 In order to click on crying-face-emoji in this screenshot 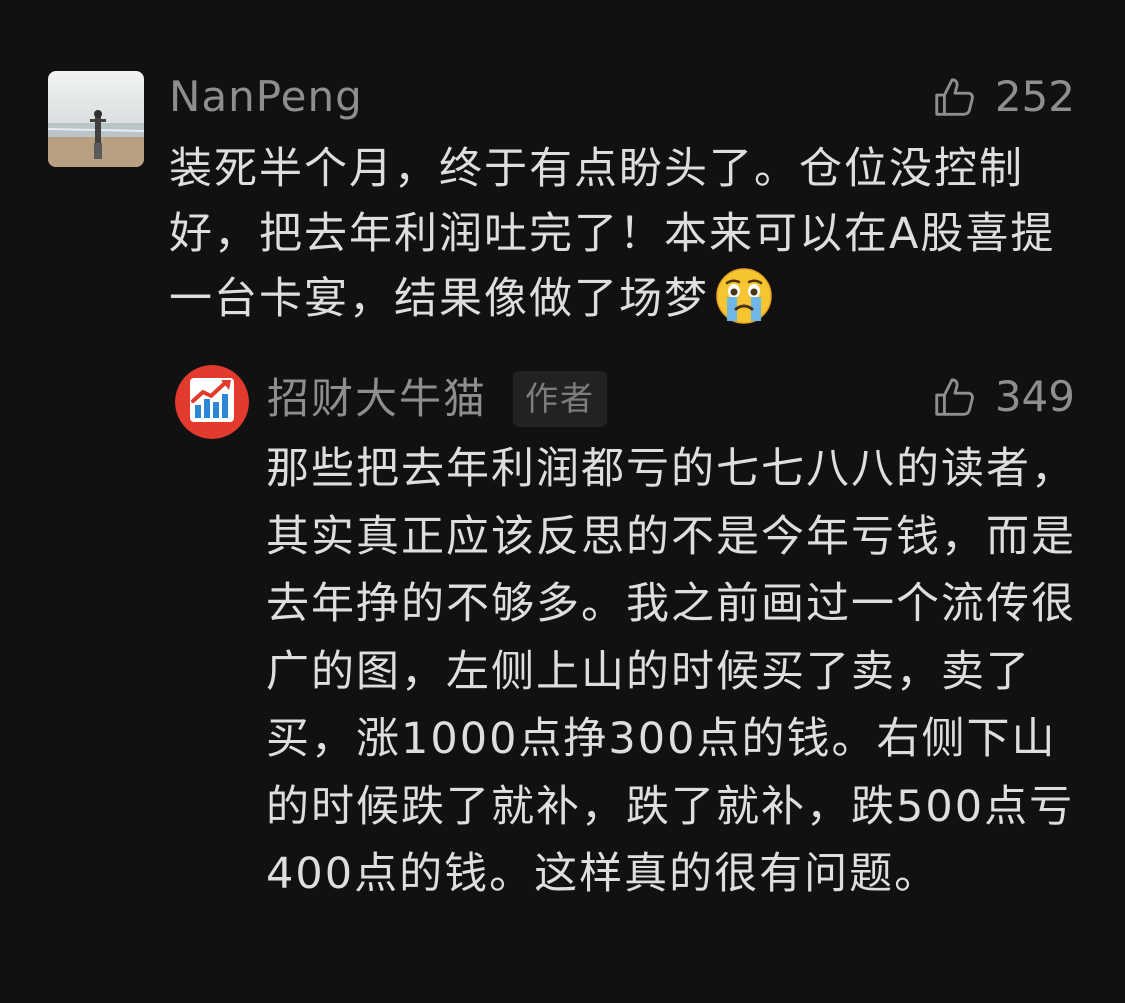, I will do `click(744, 296)`.